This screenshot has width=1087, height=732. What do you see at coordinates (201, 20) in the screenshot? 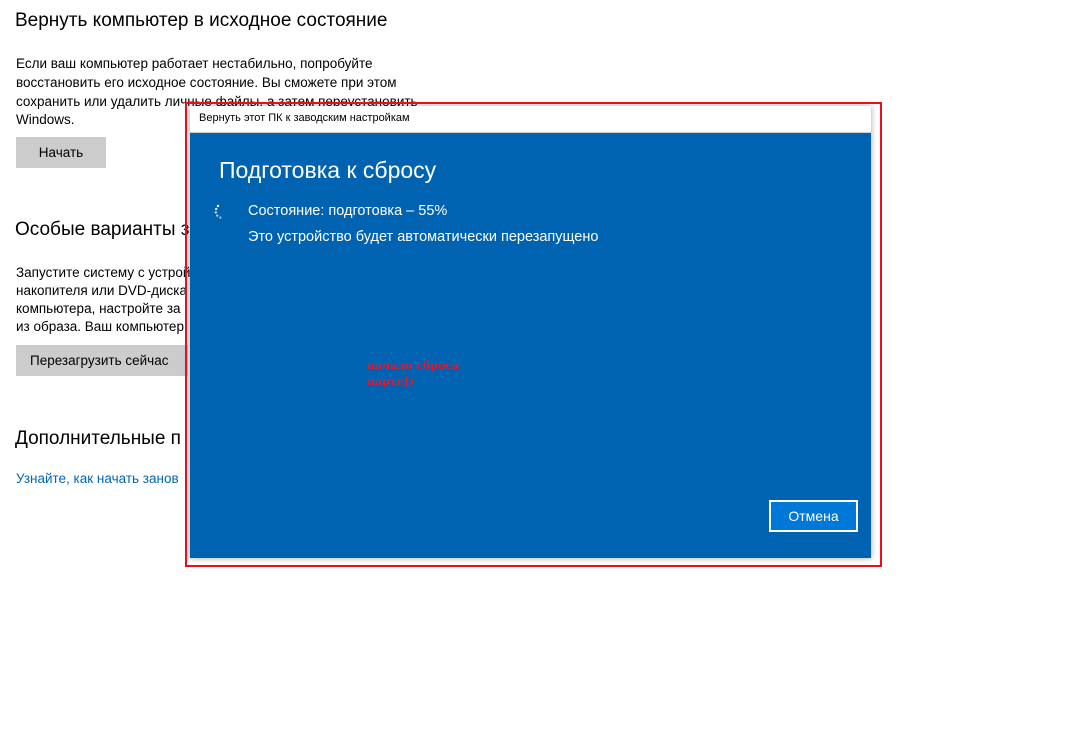
I see `reset-section-title: Вернуть компьютер в исходное состояние` at bounding box center [201, 20].